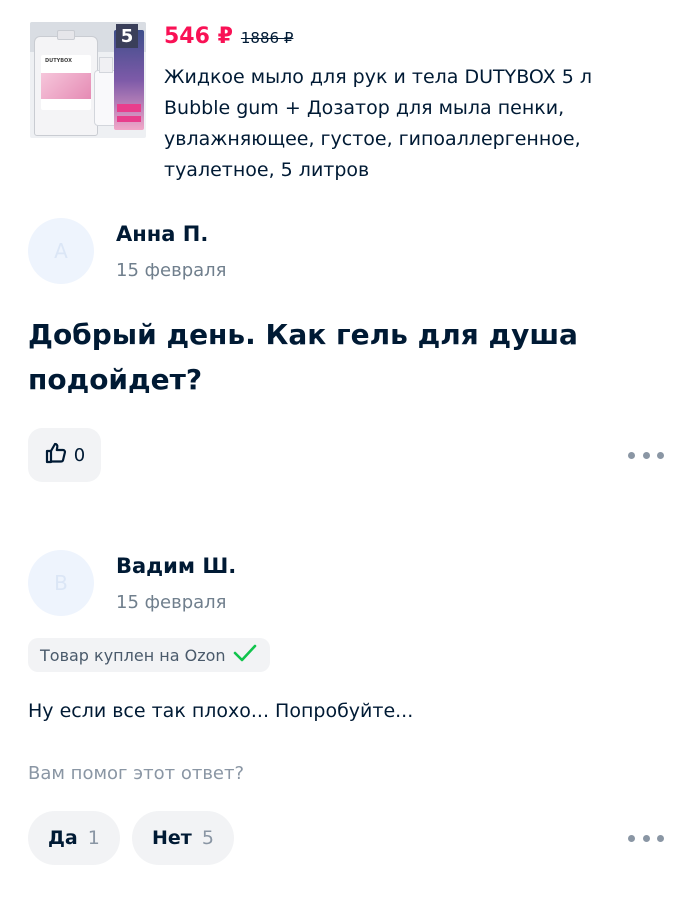 This screenshot has width=700, height=905. What do you see at coordinates (79, 455) in the screenshot?
I see `like-count: 0` at bounding box center [79, 455].